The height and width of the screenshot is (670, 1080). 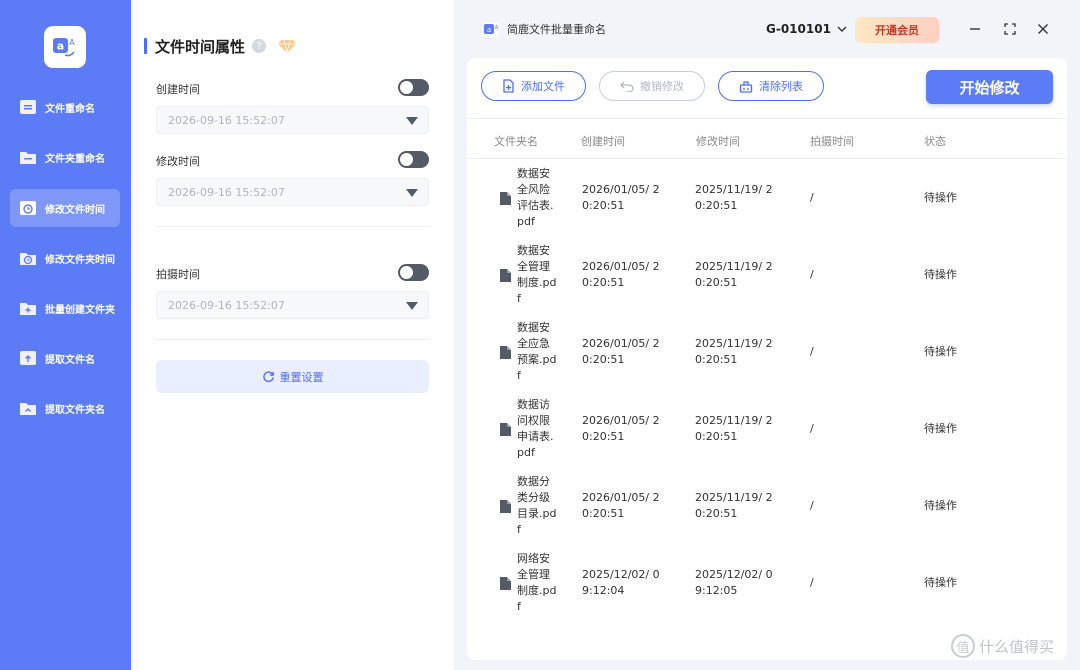 I want to click on created-time-label: 创建时间, so click(x=178, y=89).